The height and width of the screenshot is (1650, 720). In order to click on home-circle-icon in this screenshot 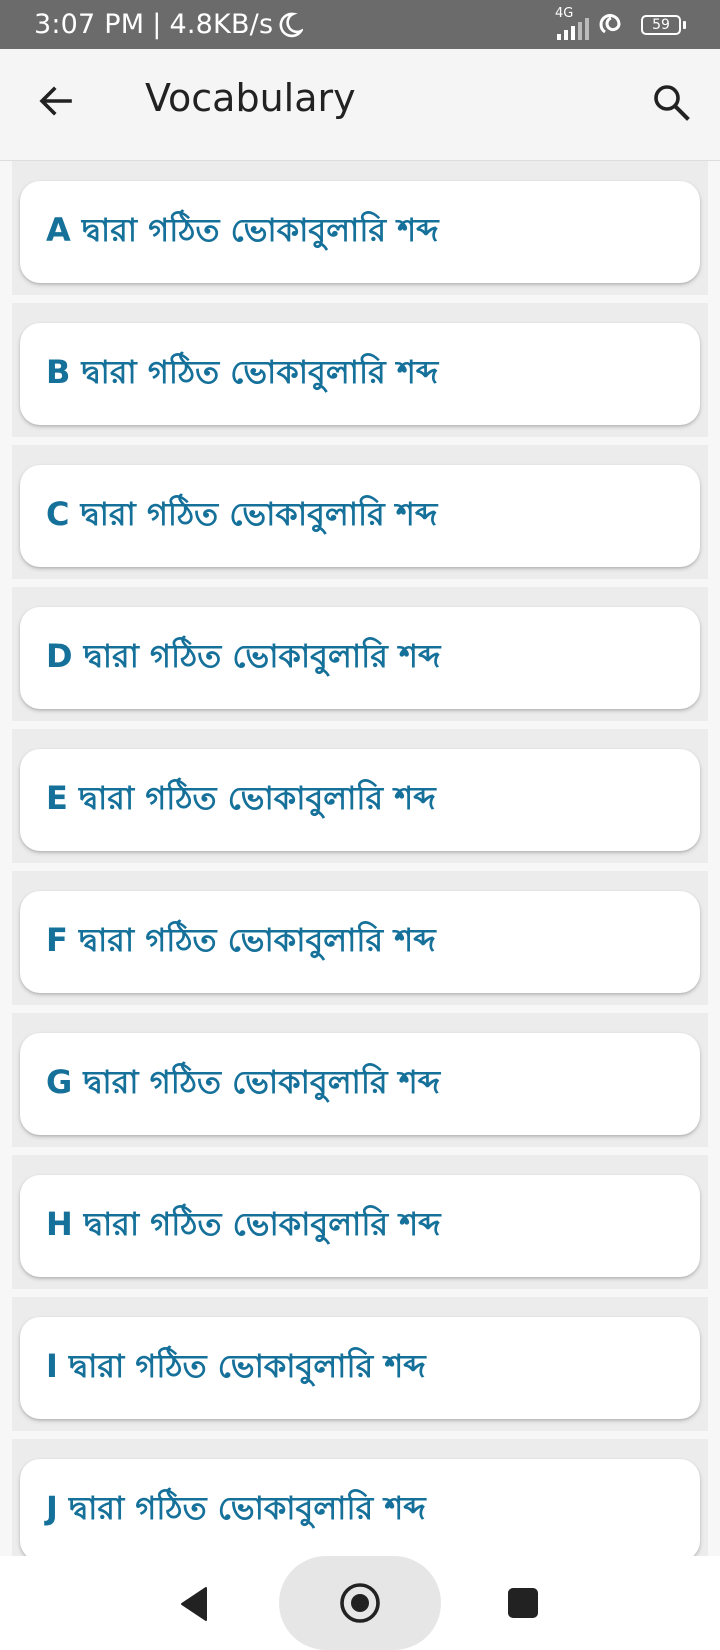, I will do `click(360, 1603)`.